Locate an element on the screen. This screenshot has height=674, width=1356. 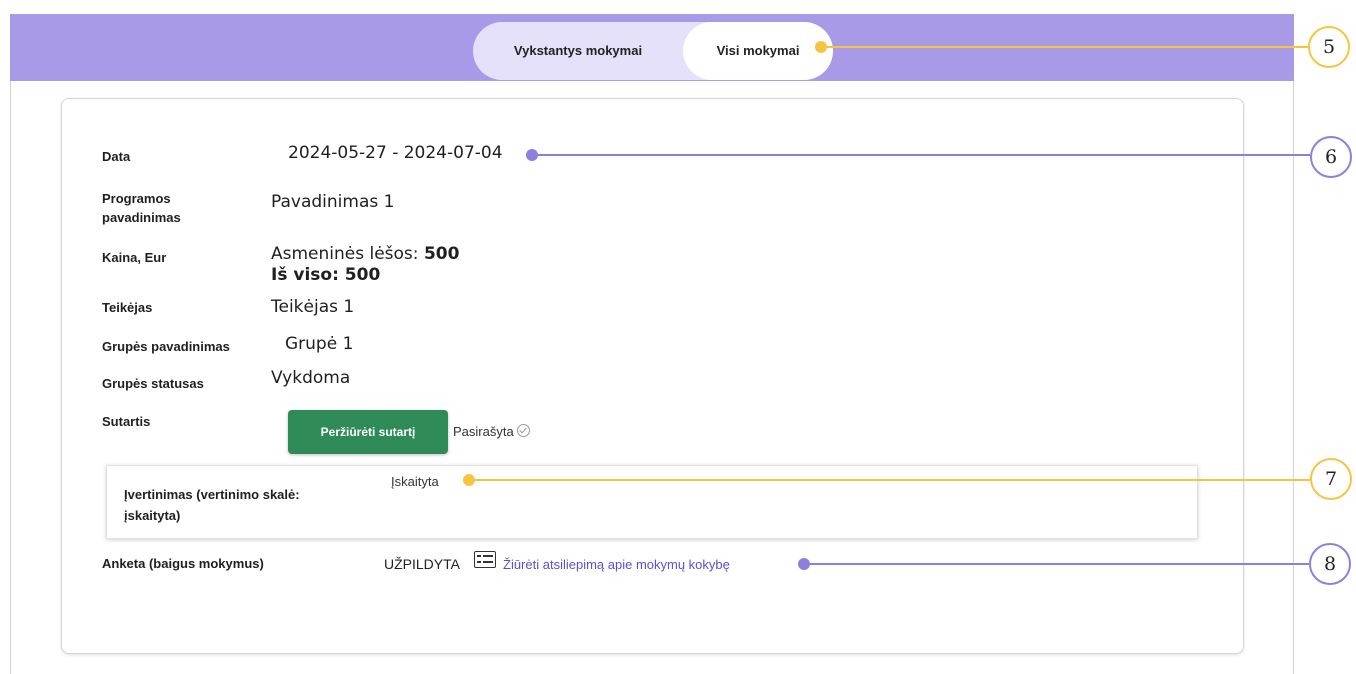
tab-all-trainings: Visi mokymai is located at coordinates (758, 51).